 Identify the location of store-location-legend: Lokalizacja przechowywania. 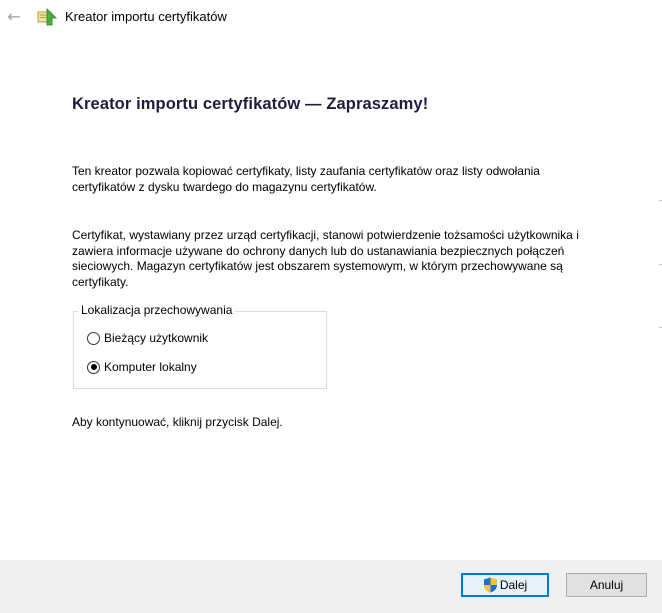
(157, 310).